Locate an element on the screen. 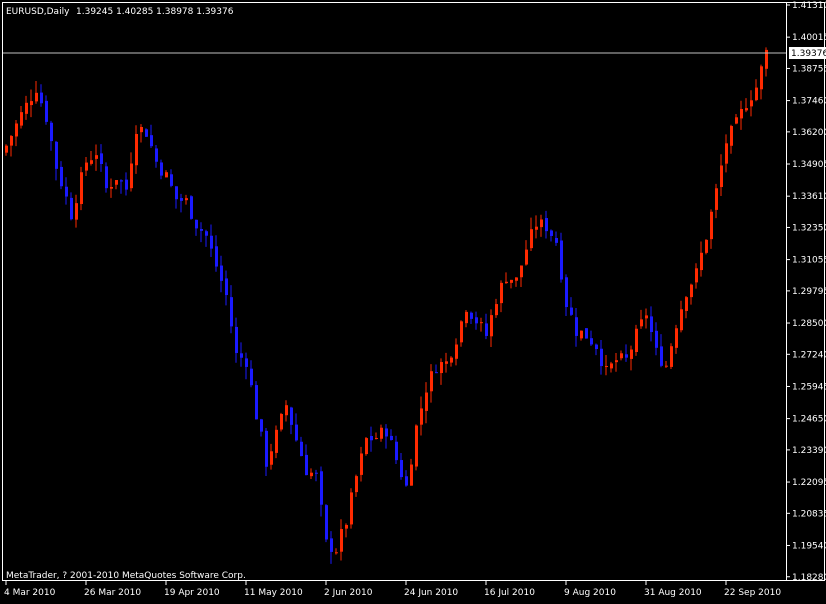  x-tick-label: 9 Aug 2010 is located at coordinates (590, 593).